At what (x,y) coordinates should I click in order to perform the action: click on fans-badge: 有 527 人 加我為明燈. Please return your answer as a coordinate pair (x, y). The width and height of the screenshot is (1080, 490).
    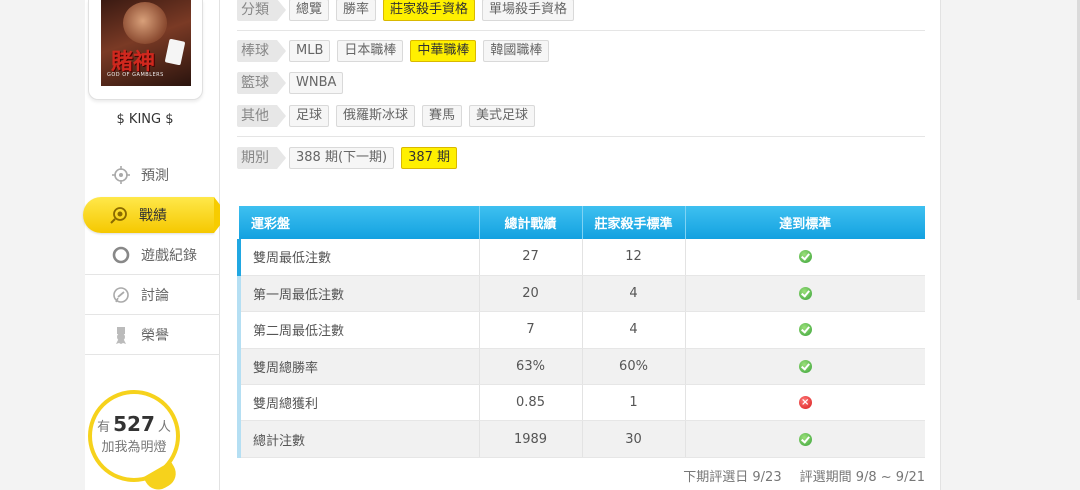
    Looking at the image, I should click on (134, 440).